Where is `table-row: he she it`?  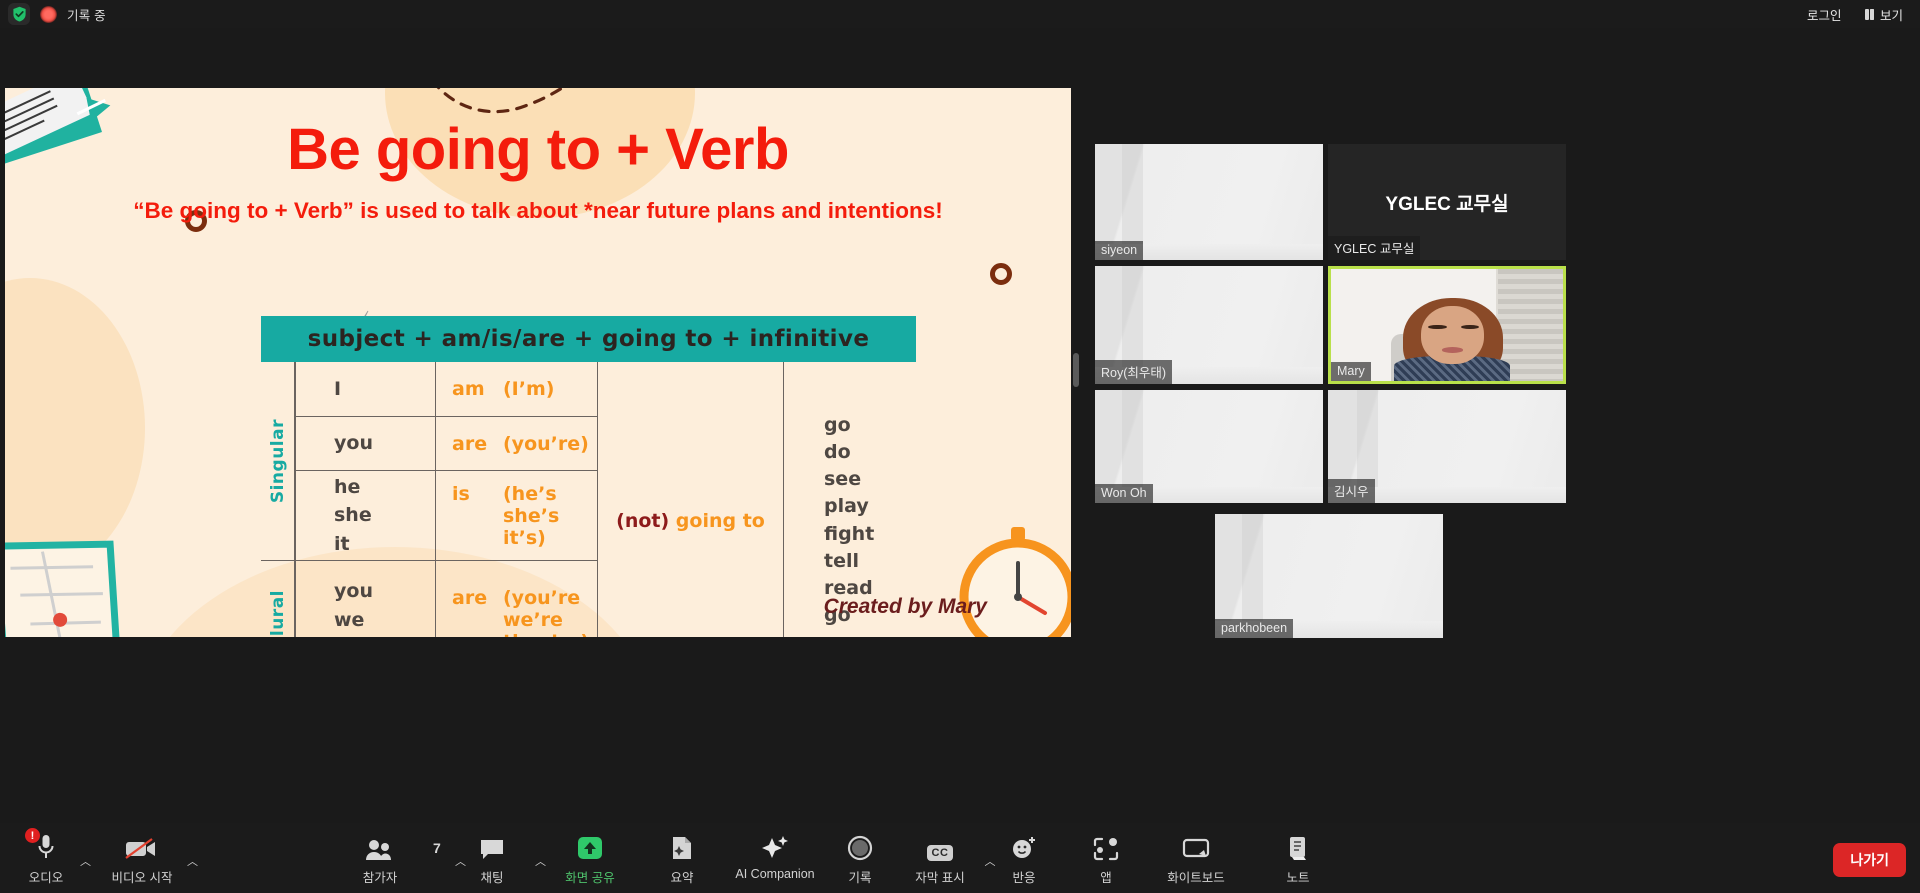 table-row: he she it is located at coordinates (365, 516).